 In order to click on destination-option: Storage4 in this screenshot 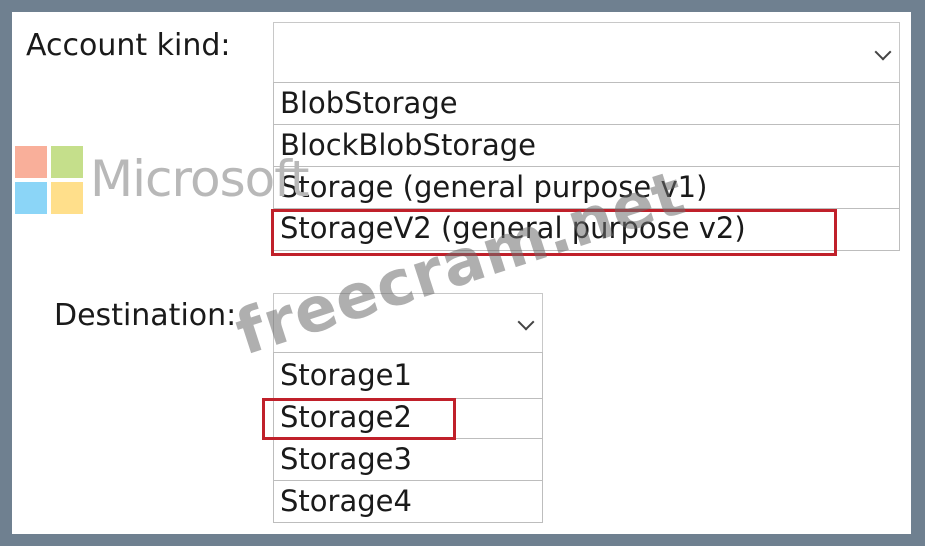, I will do `click(408, 502)`.